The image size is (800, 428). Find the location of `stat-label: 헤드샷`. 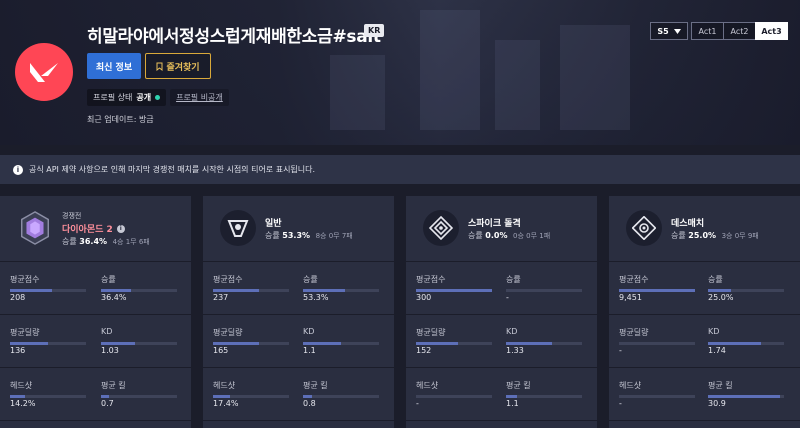

stat-label: 헤드샷 is located at coordinates (427, 385).